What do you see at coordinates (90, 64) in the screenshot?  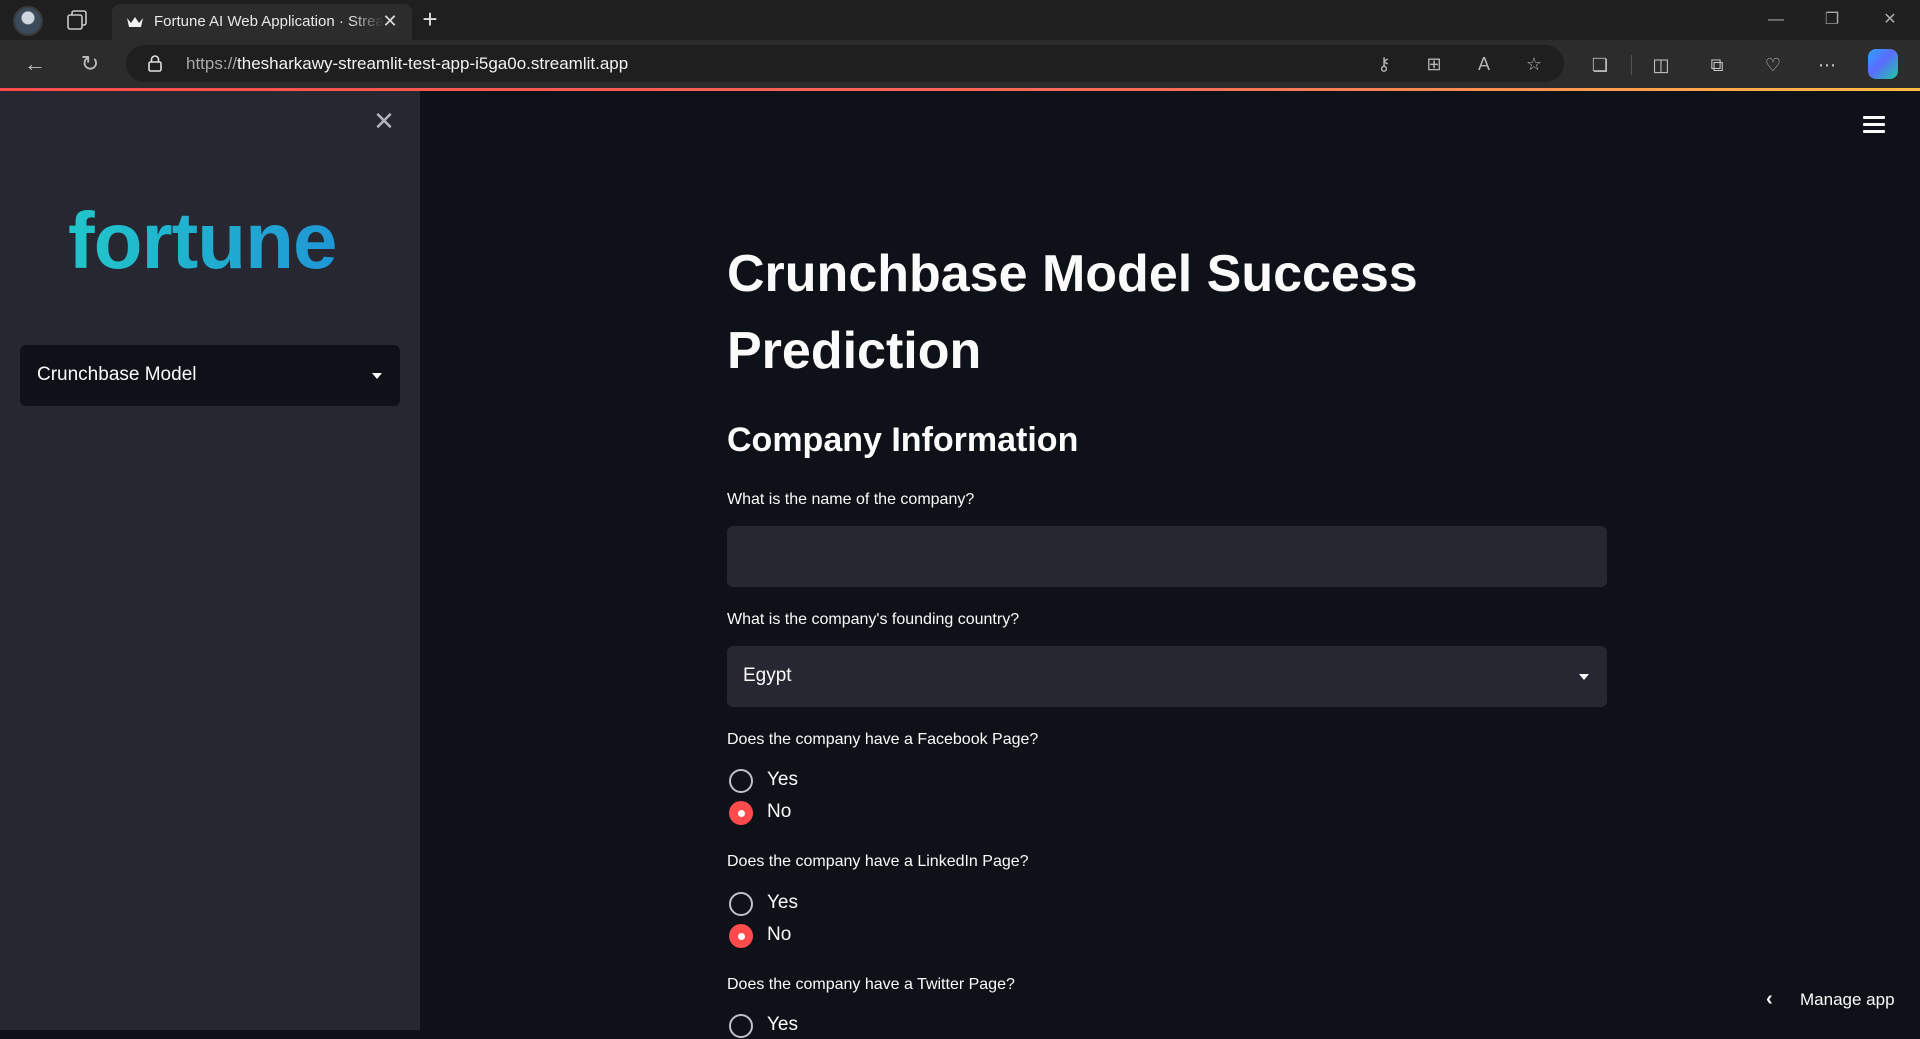 I see `refresh-icon: ↻` at bounding box center [90, 64].